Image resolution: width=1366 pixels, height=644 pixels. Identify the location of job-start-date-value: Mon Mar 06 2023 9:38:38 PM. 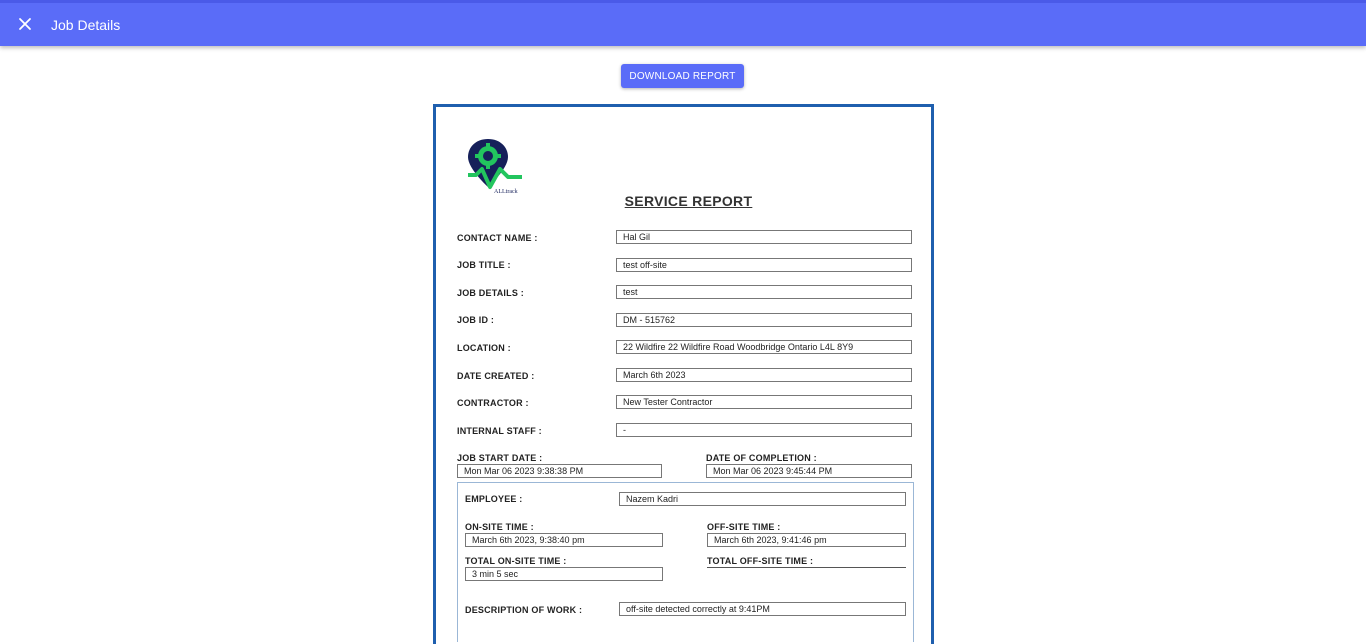
(559, 471).